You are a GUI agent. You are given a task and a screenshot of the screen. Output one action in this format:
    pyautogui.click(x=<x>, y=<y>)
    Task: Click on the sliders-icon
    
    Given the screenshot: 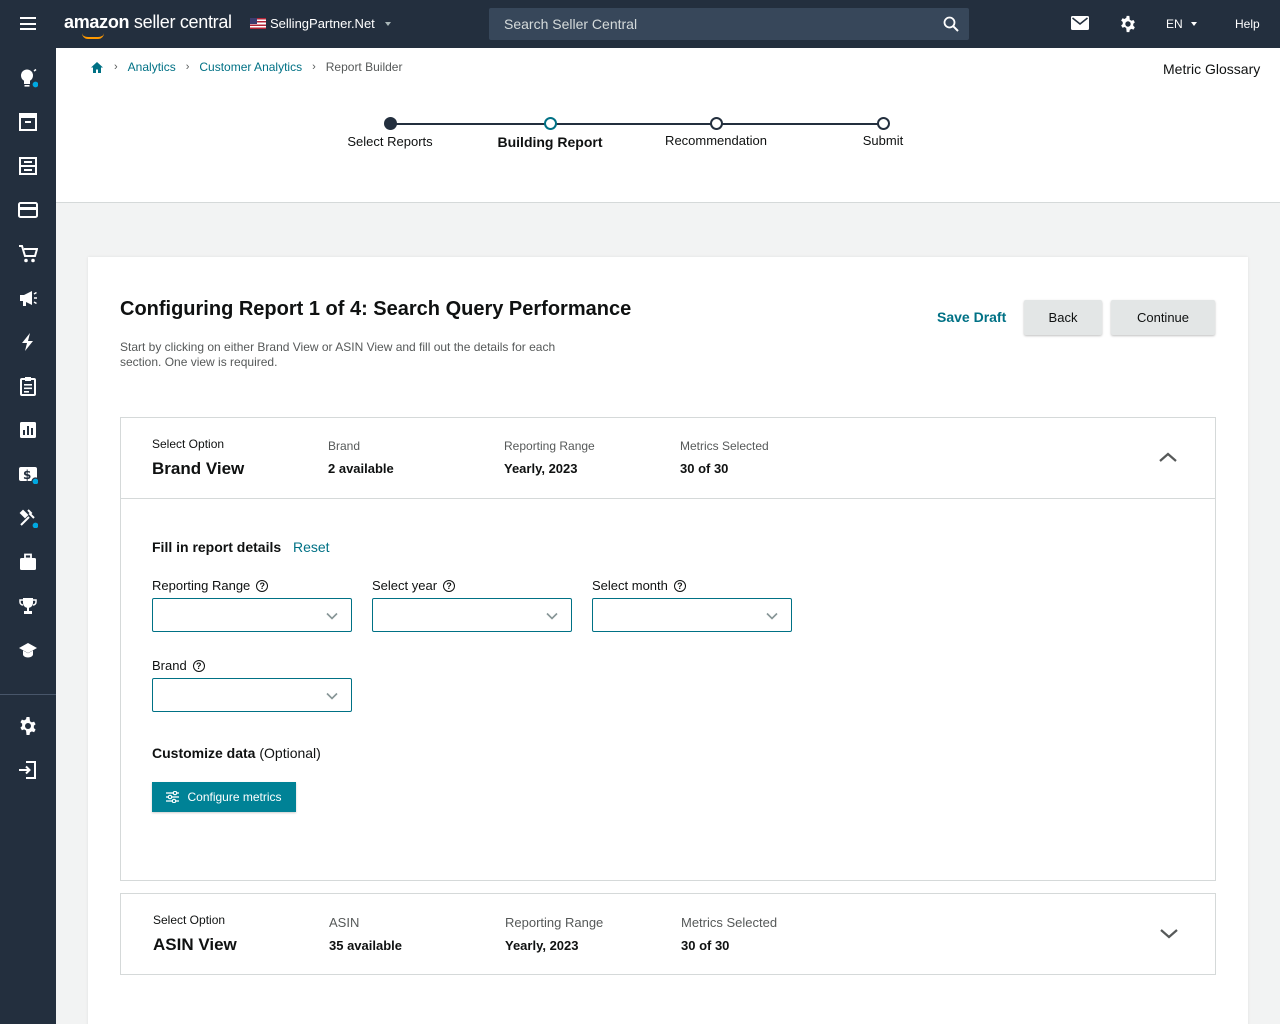 What is the action you would take?
    pyautogui.click(x=173, y=797)
    